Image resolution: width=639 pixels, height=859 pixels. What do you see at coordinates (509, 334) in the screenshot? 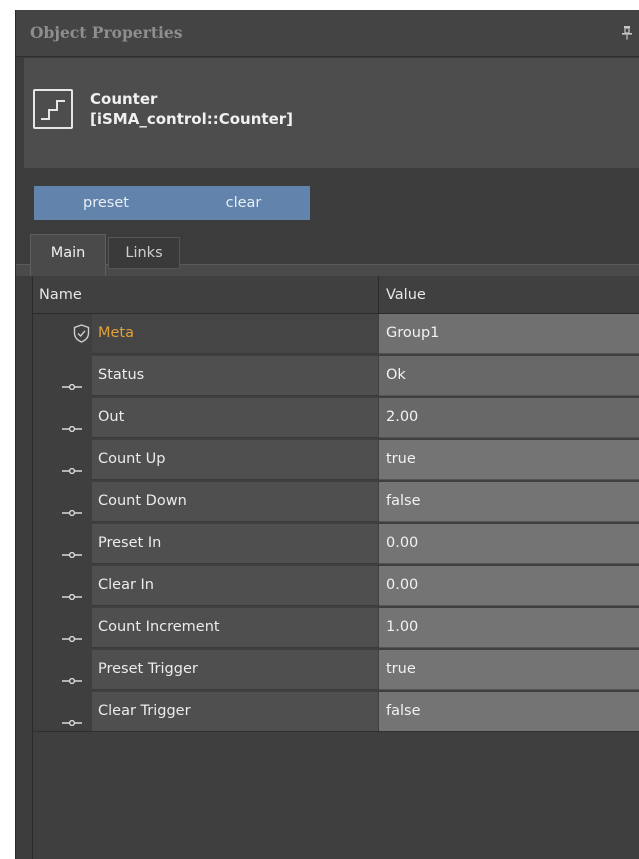
I see `property-value: Group1` at bounding box center [509, 334].